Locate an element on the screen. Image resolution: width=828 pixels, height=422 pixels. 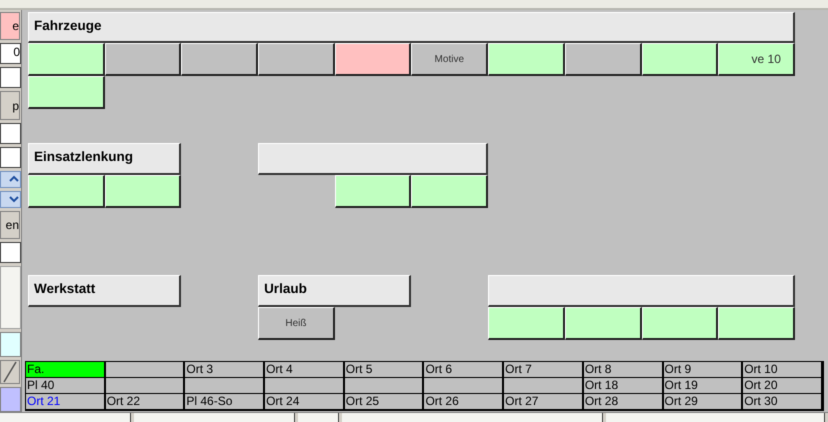
location-cell: Ort 10 is located at coordinates (783, 370).